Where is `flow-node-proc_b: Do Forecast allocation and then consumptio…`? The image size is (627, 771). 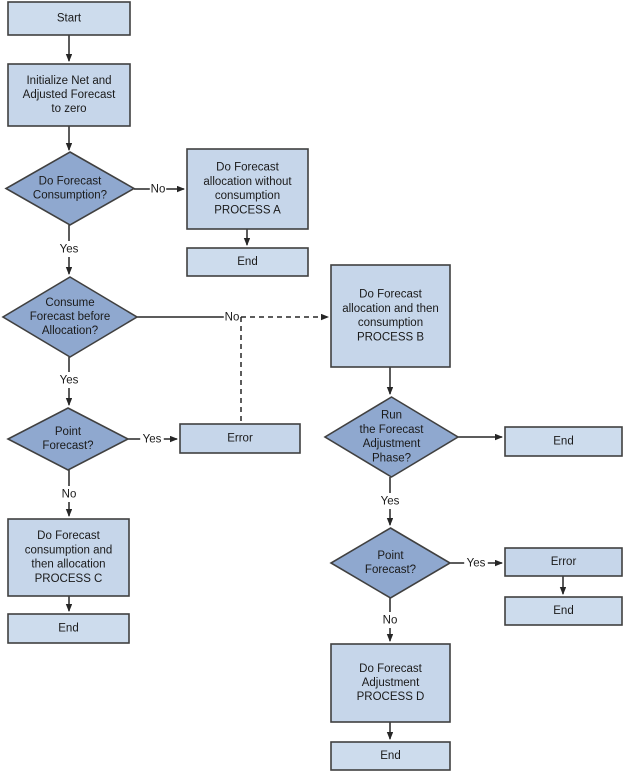 flow-node-proc_b: Do Forecast allocation and then consumptio… is located at coordinates (390, 316).